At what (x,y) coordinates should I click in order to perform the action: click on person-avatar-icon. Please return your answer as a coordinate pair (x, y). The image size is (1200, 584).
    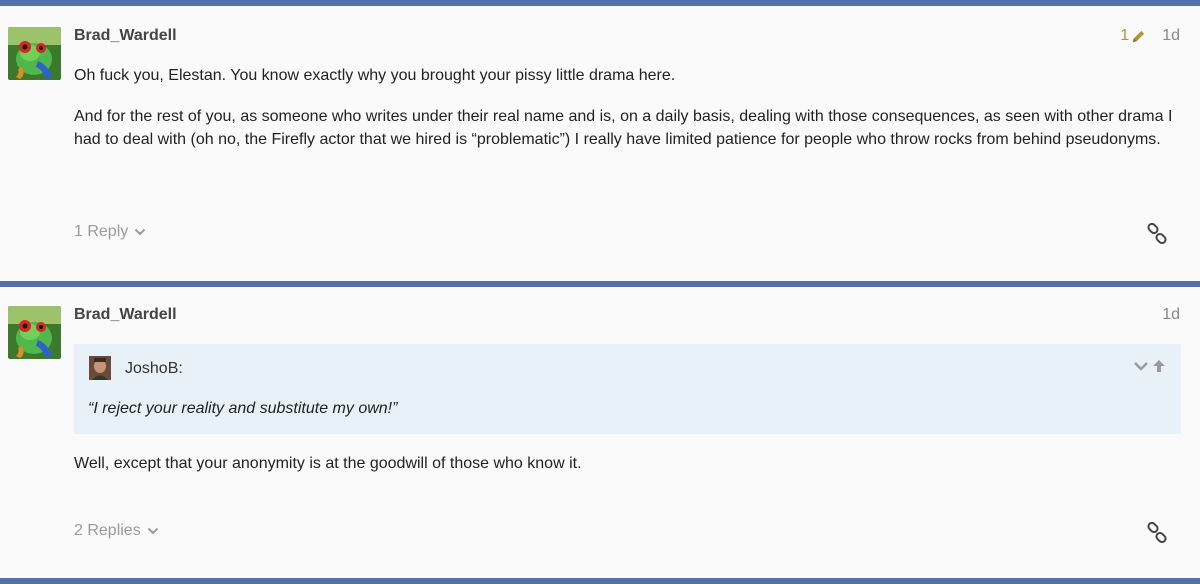
    Looking at the image, I should click on (100, 368).